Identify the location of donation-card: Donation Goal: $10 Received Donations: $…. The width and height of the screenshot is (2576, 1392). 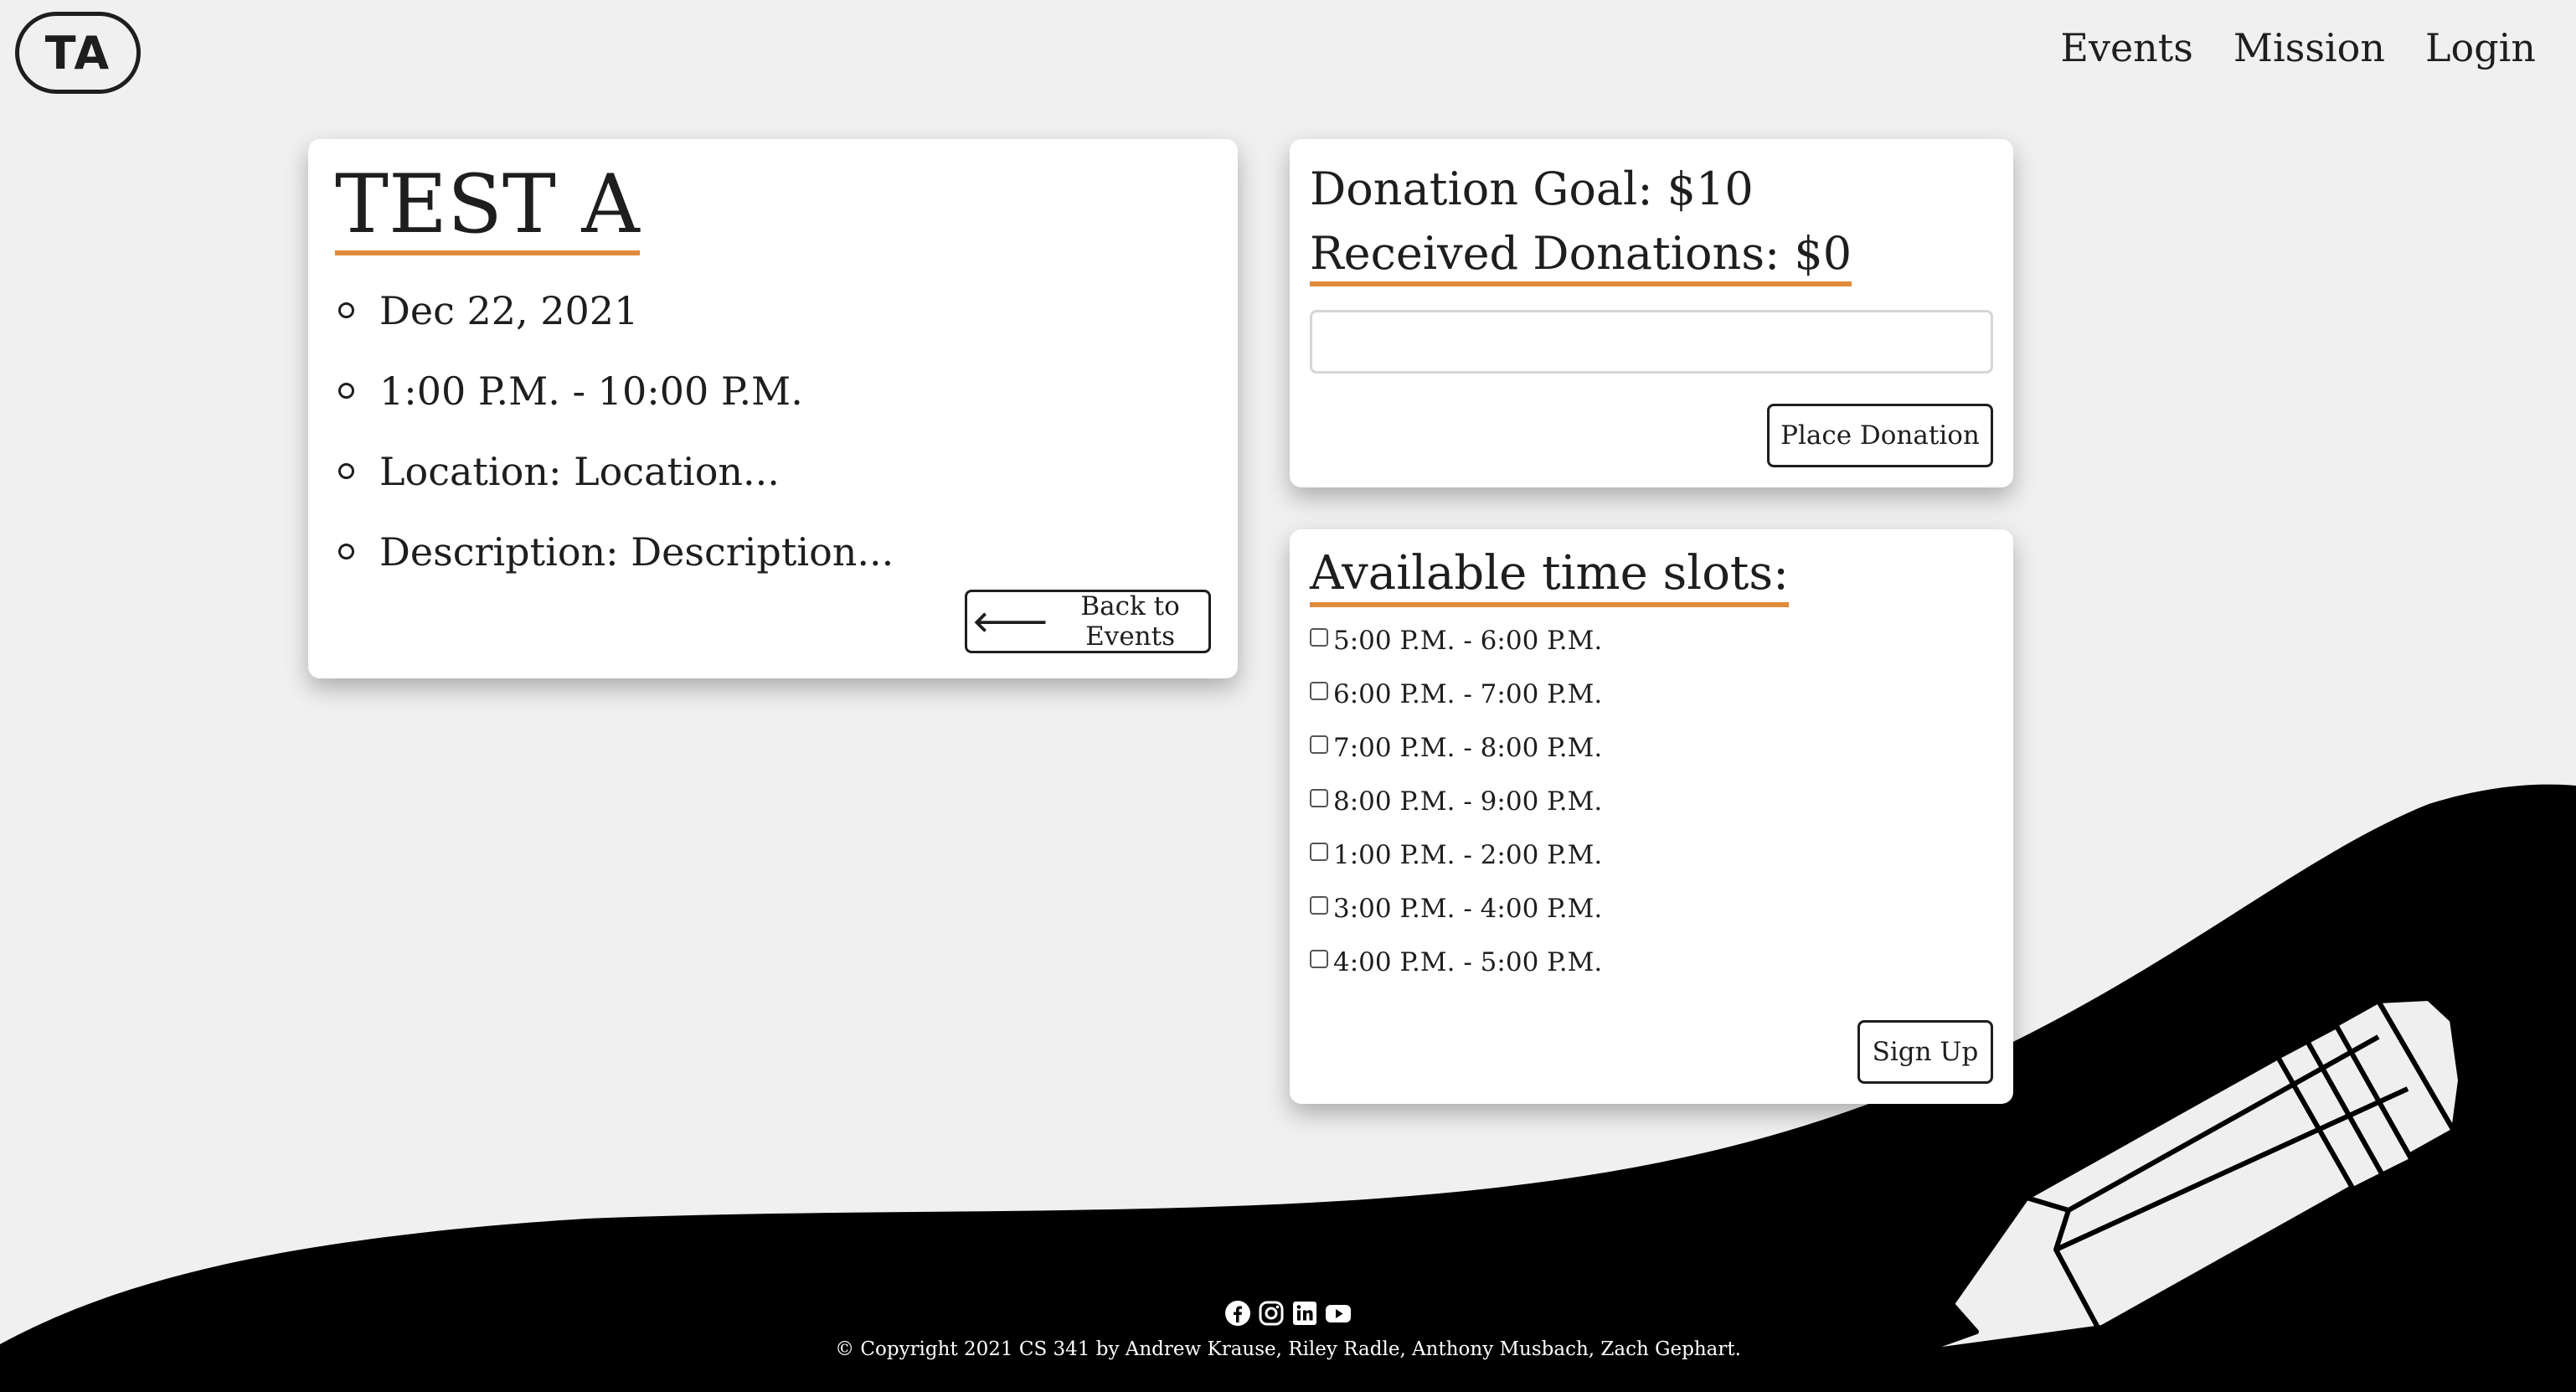
(1651, 313).